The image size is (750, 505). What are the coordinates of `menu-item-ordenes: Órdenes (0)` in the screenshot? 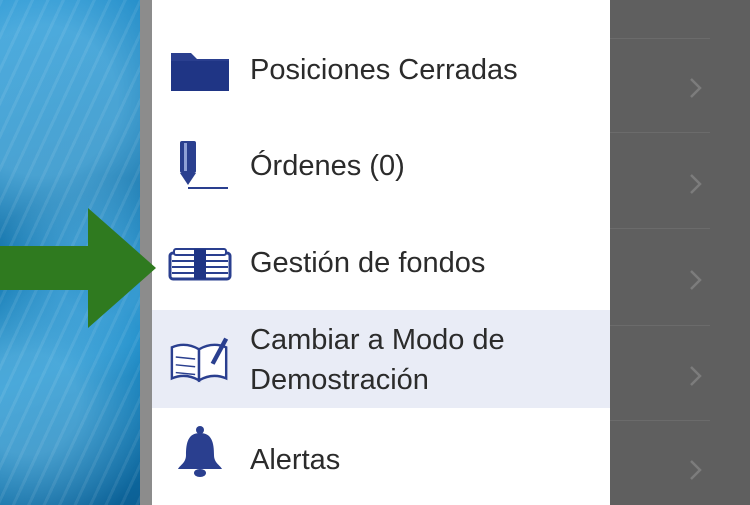 It's located at (381, 167).